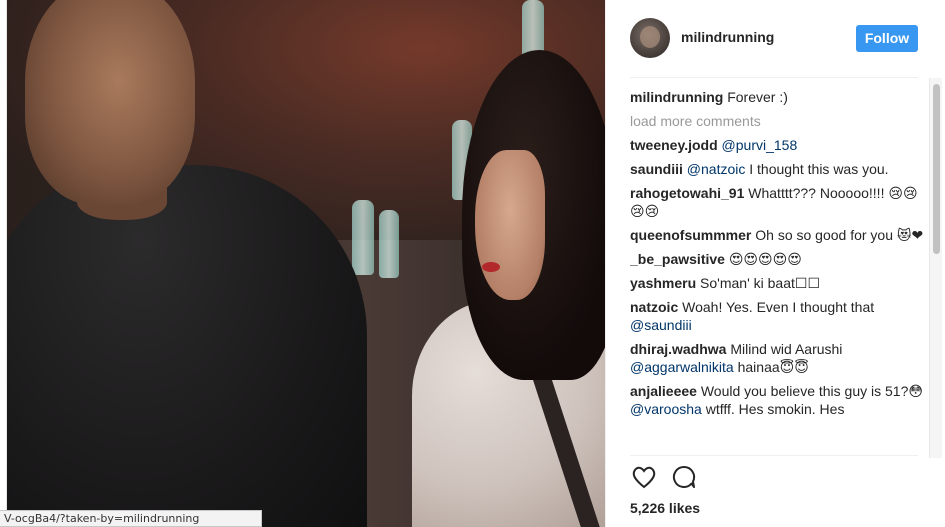 Image resolution: width=945 pixels, height=527 pixels. Describe the element at coordinates (779, 121) in the screenshot. I see `load-more-comments-link: load more comments` at that location.